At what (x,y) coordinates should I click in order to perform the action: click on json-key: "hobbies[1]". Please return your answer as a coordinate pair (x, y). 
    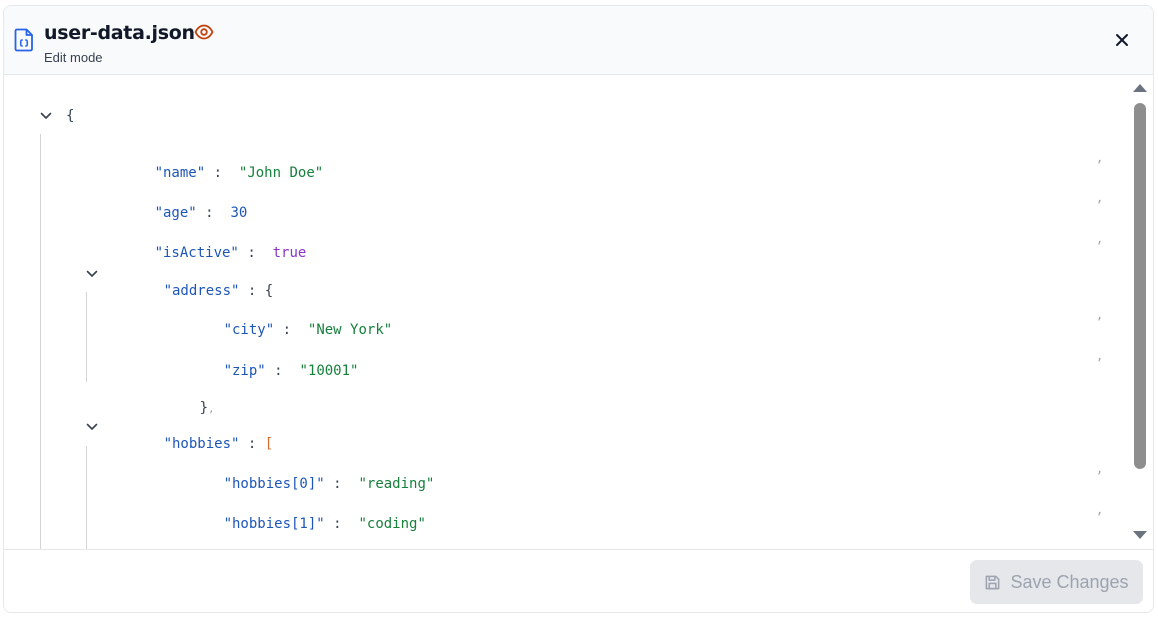
    Looking at the image, I should click on (274, 524).